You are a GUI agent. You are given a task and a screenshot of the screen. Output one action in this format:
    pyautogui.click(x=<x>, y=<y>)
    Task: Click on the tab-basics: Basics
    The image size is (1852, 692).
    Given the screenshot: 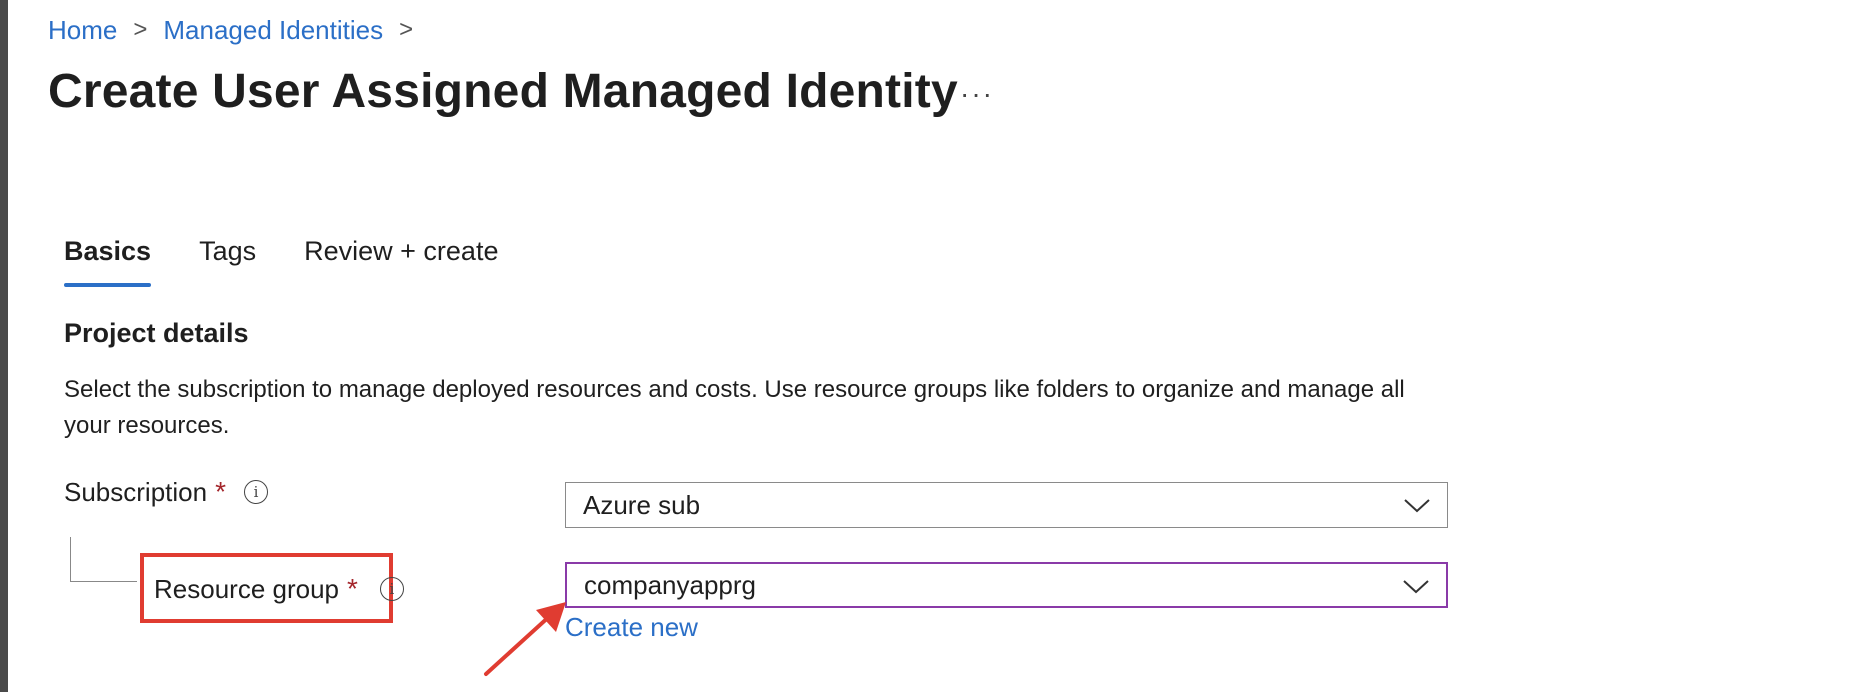 What is the action you would take?
    pyautogui.click(x=108, y=261)
    